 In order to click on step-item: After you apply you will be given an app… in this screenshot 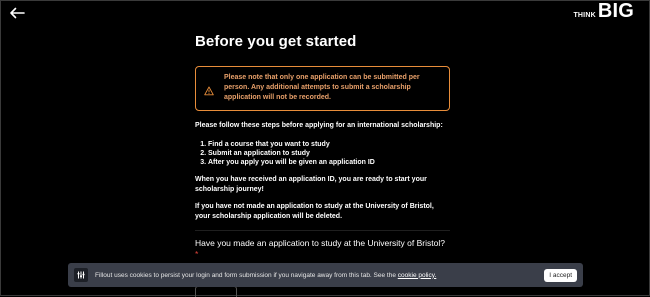, I will do `click(329, 162)`.